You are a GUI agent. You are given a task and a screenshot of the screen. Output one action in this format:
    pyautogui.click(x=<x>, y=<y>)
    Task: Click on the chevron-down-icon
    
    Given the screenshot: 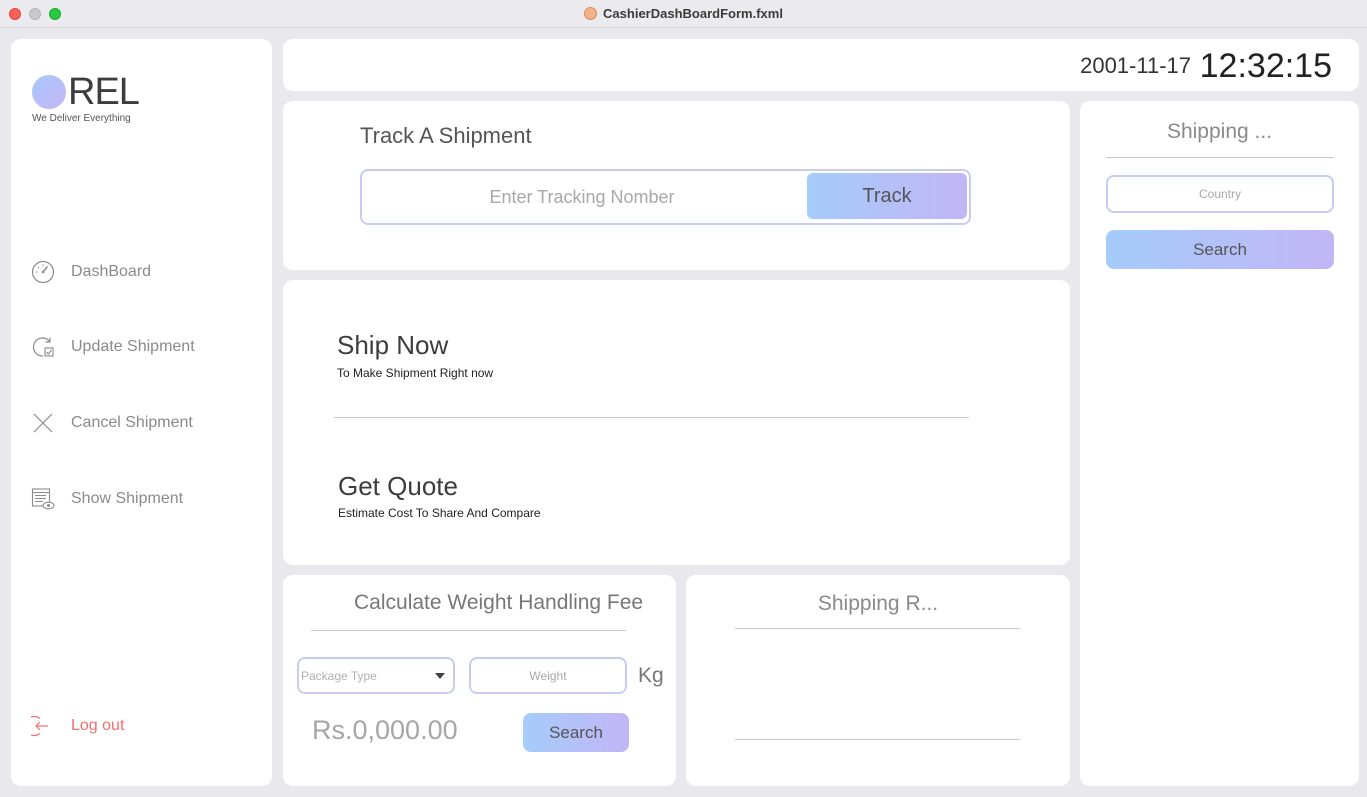 What is the action you would take?
    pyautogui.click(x=440, y=676)
    